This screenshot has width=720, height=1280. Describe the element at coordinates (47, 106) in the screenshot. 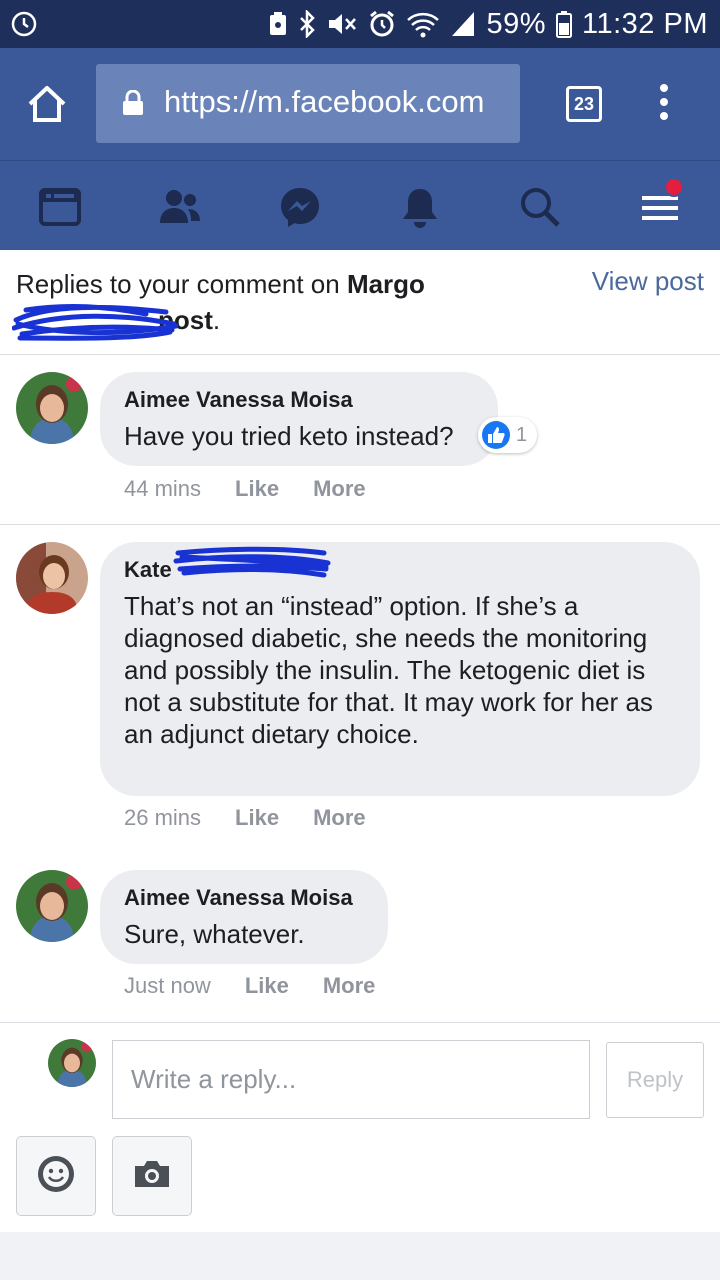

I see `home-icon` at that location.